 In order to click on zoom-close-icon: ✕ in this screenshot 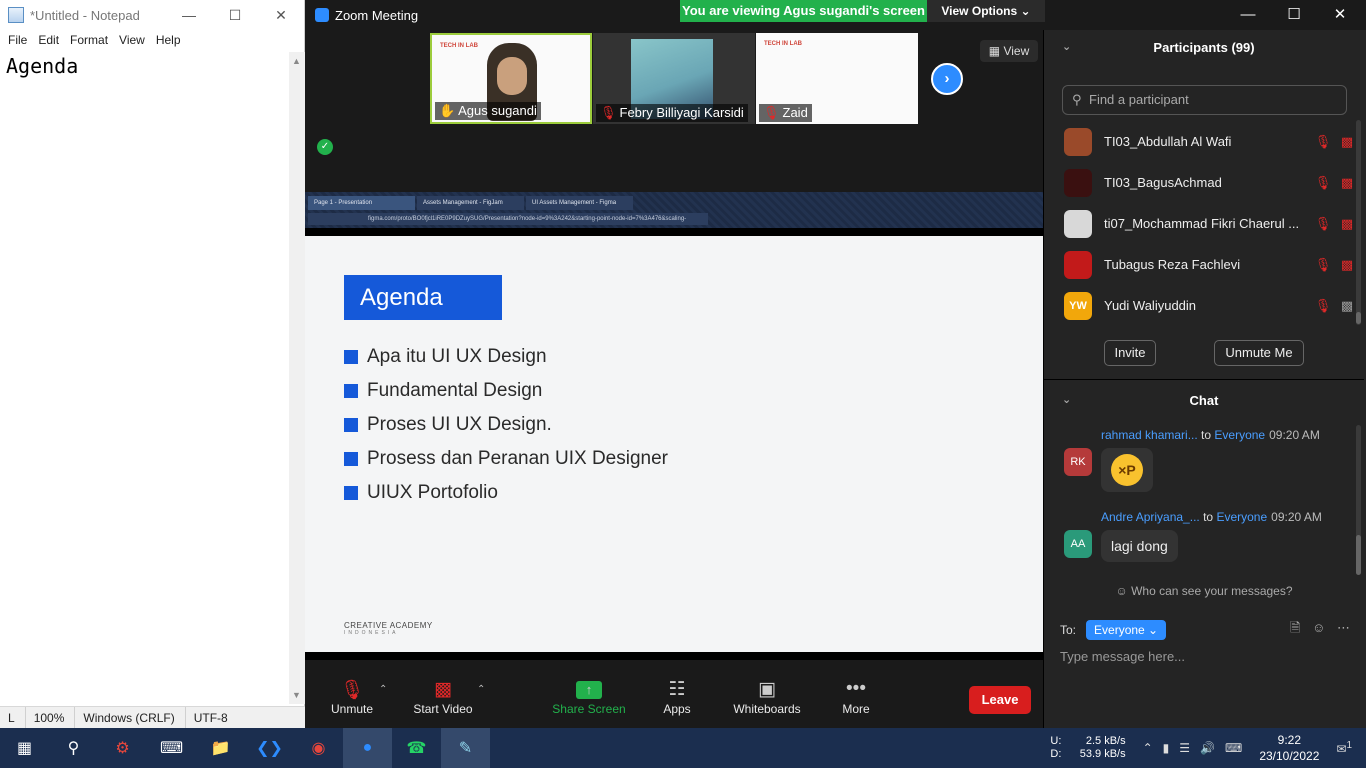, I will do `click(1340, 15)`.